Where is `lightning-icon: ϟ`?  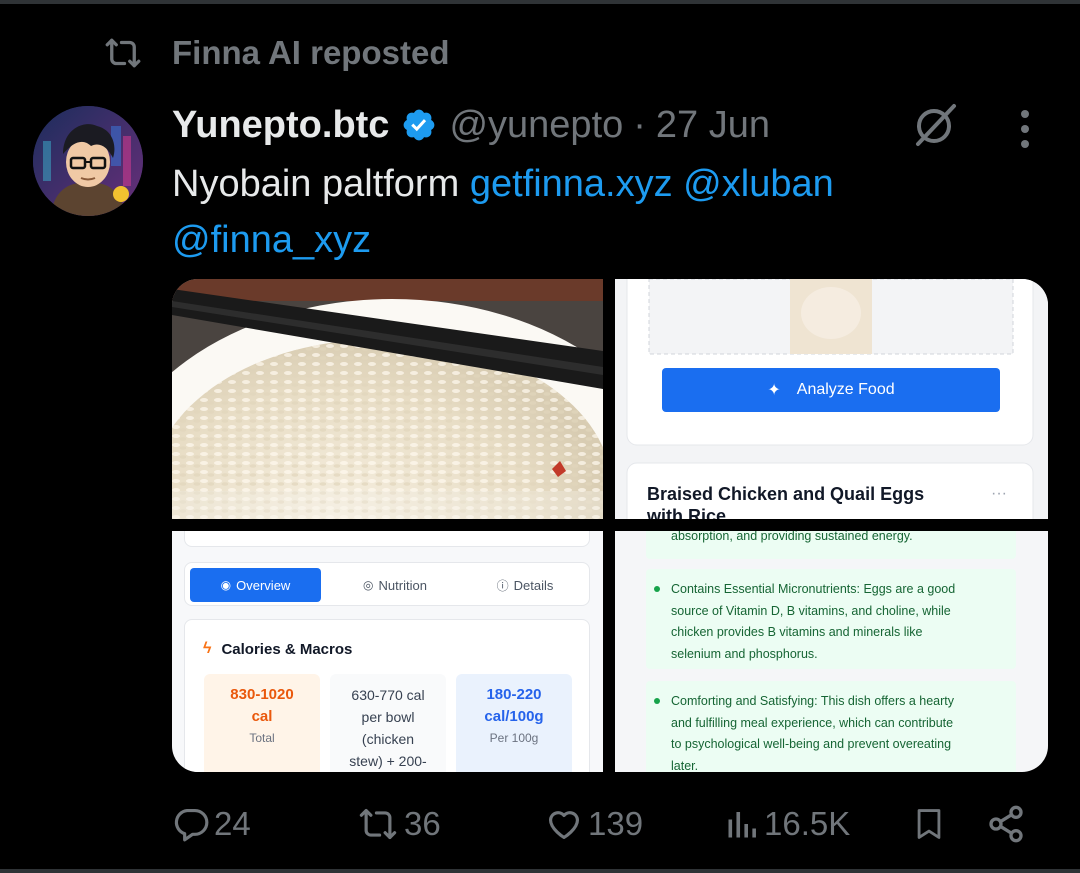 lightning-icon: ϟ is located at coordinates (207, 648).